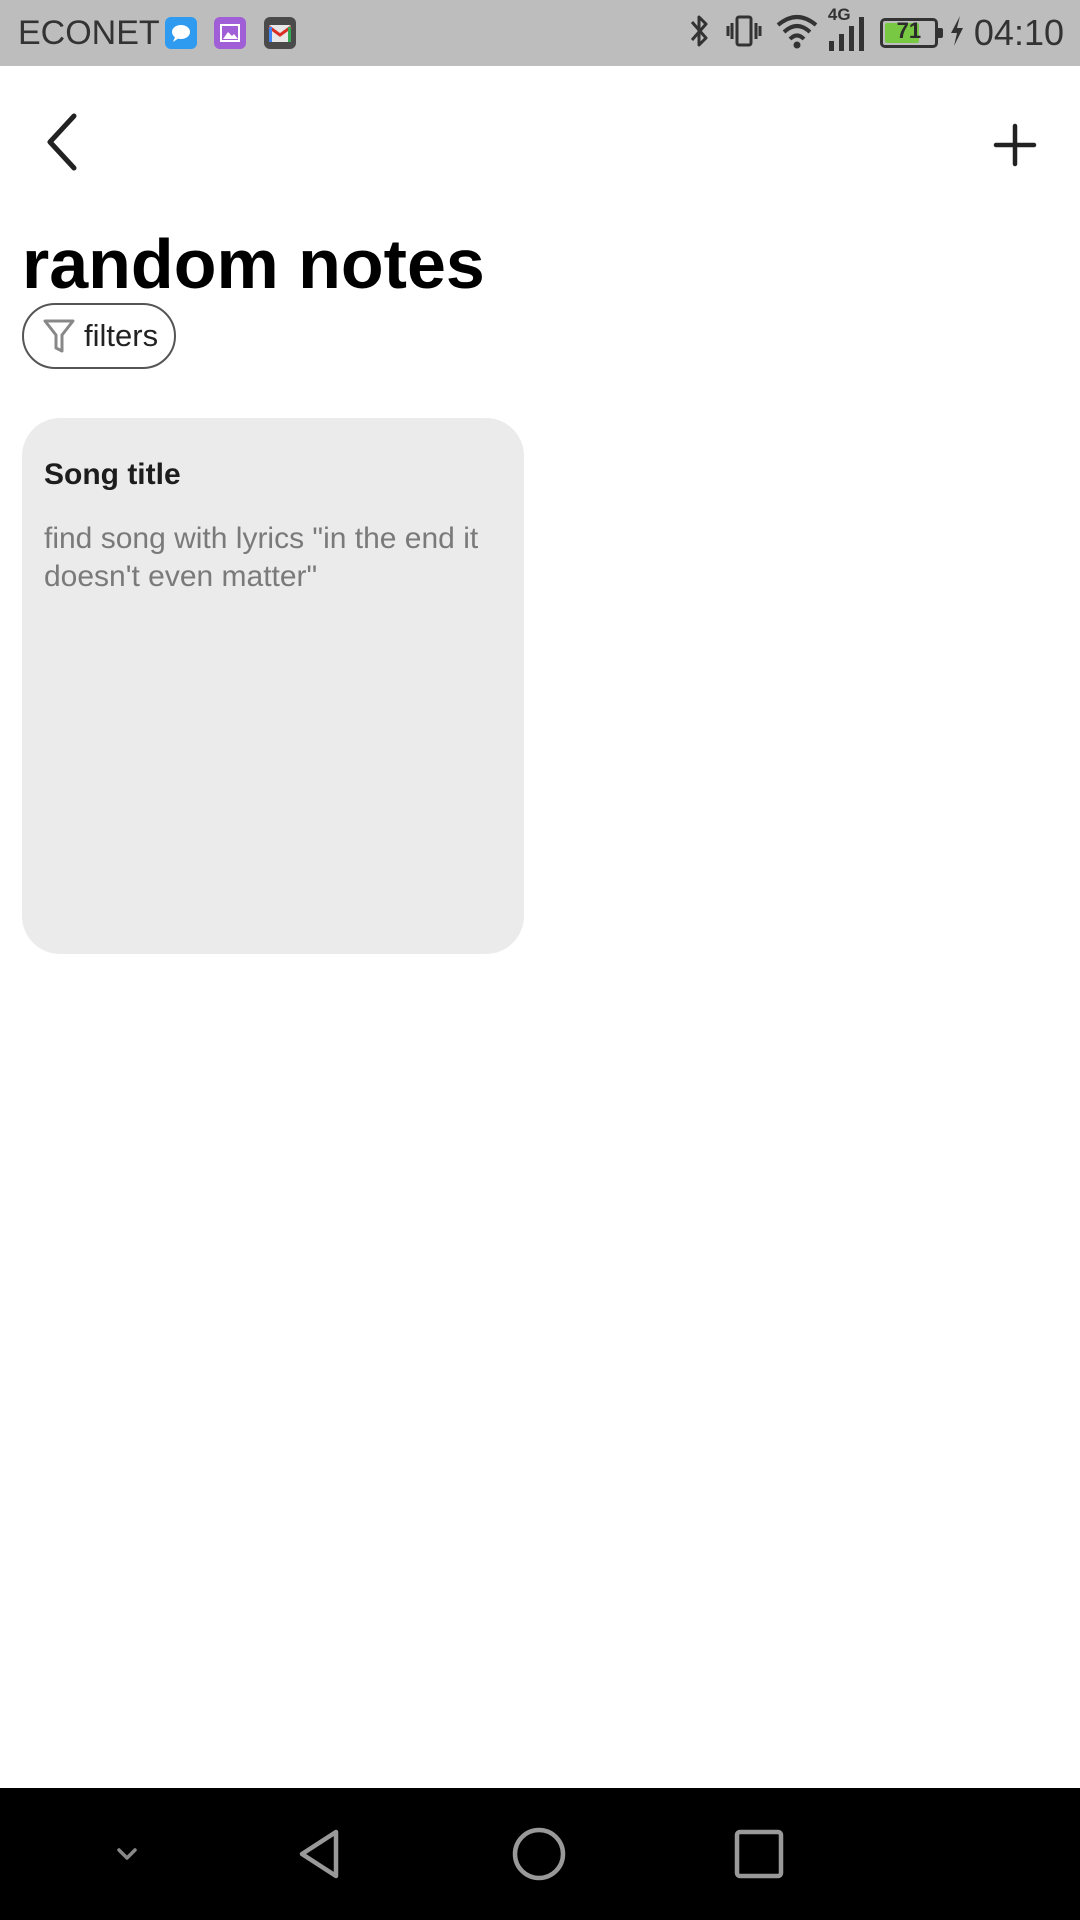  What do you see at coordinates (909, 30) in the screenshot?
I see `battery-percent: 71` at bounding box center [909, 30].